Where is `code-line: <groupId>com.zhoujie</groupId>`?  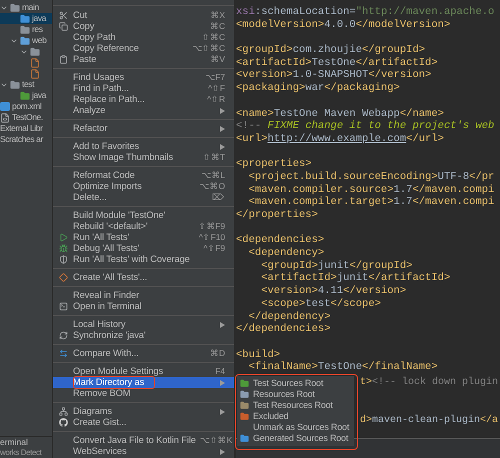
code-line: <groupId>com.zhoujie</groupId> is located at coordinates (331, 50).